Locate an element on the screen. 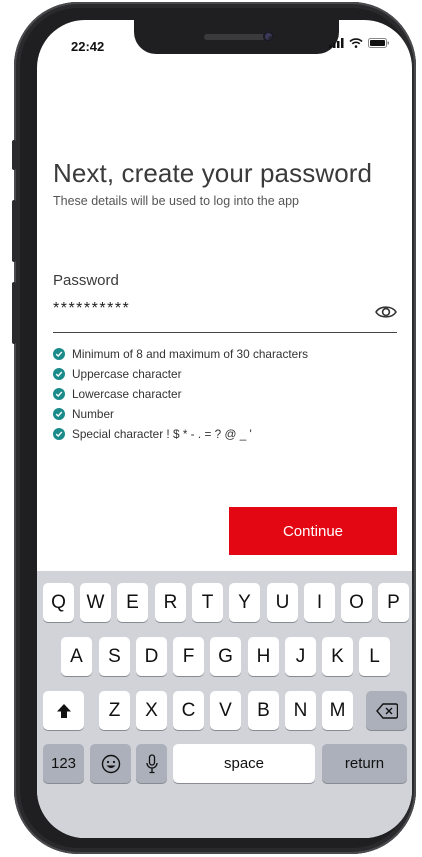 This screenshot has height=857, width=422. mute-switch is located at coordinates (14, 155).